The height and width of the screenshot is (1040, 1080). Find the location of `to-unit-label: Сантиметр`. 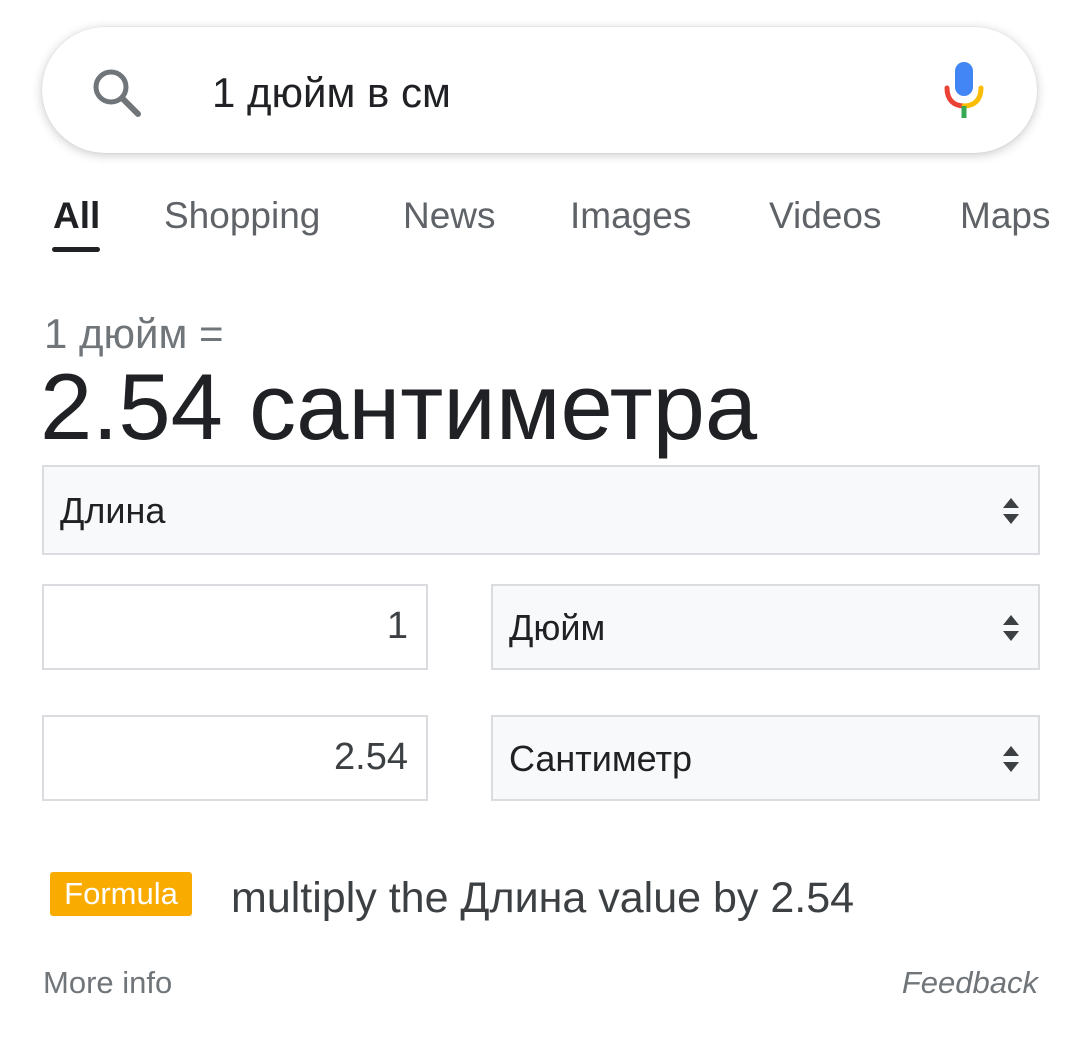

to-unit-label: Сантиметр is located at coordinates (600, 758).